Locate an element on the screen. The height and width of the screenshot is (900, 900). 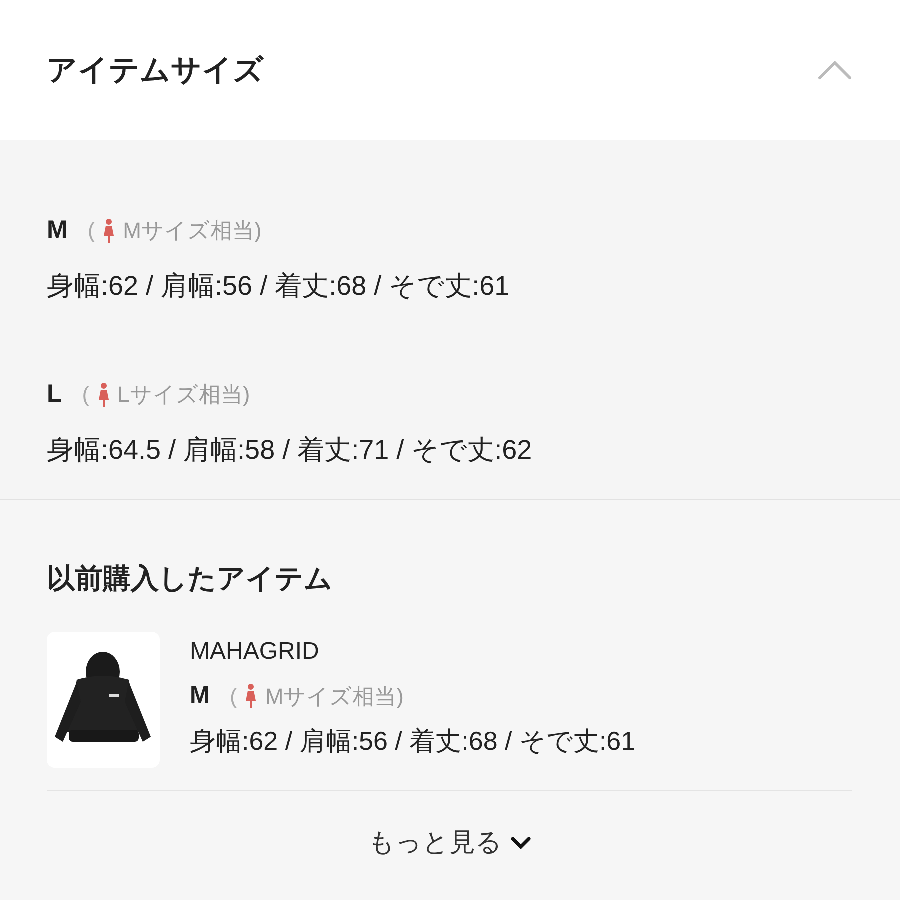
brand-name: MAHAGRID is located at coordinates (255, 652).